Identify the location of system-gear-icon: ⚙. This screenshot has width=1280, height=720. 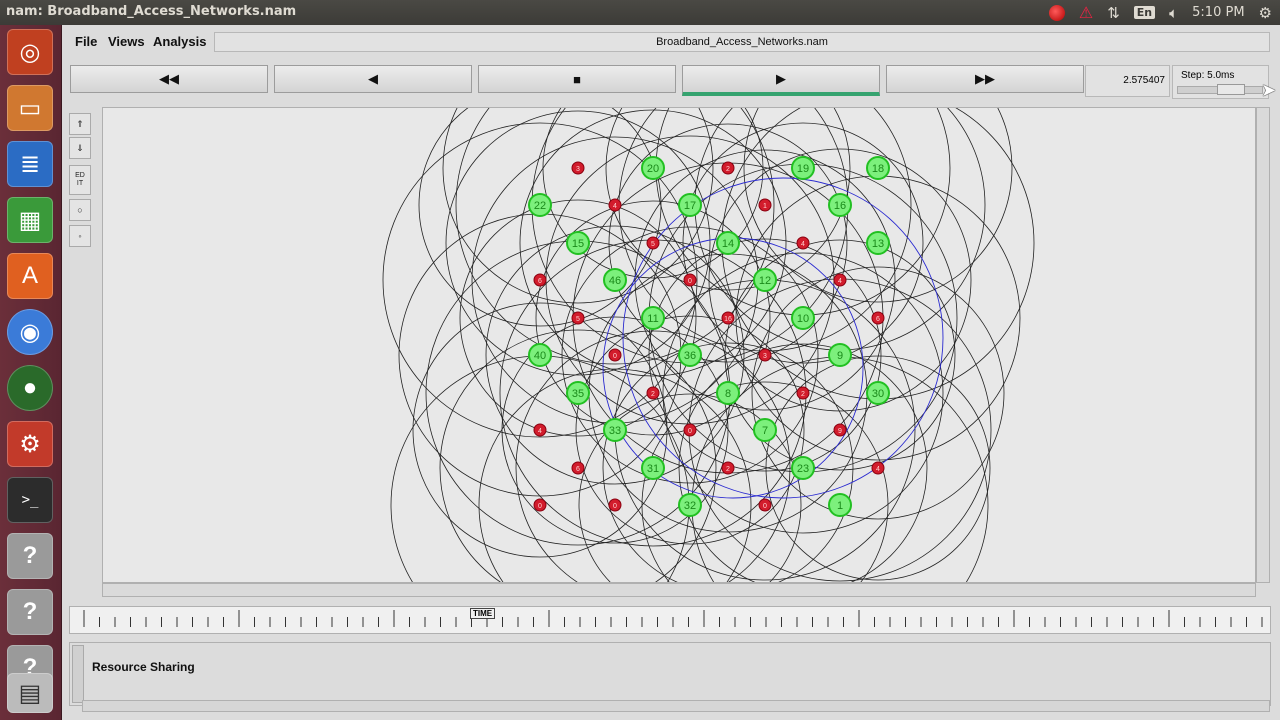
(1265, 13).